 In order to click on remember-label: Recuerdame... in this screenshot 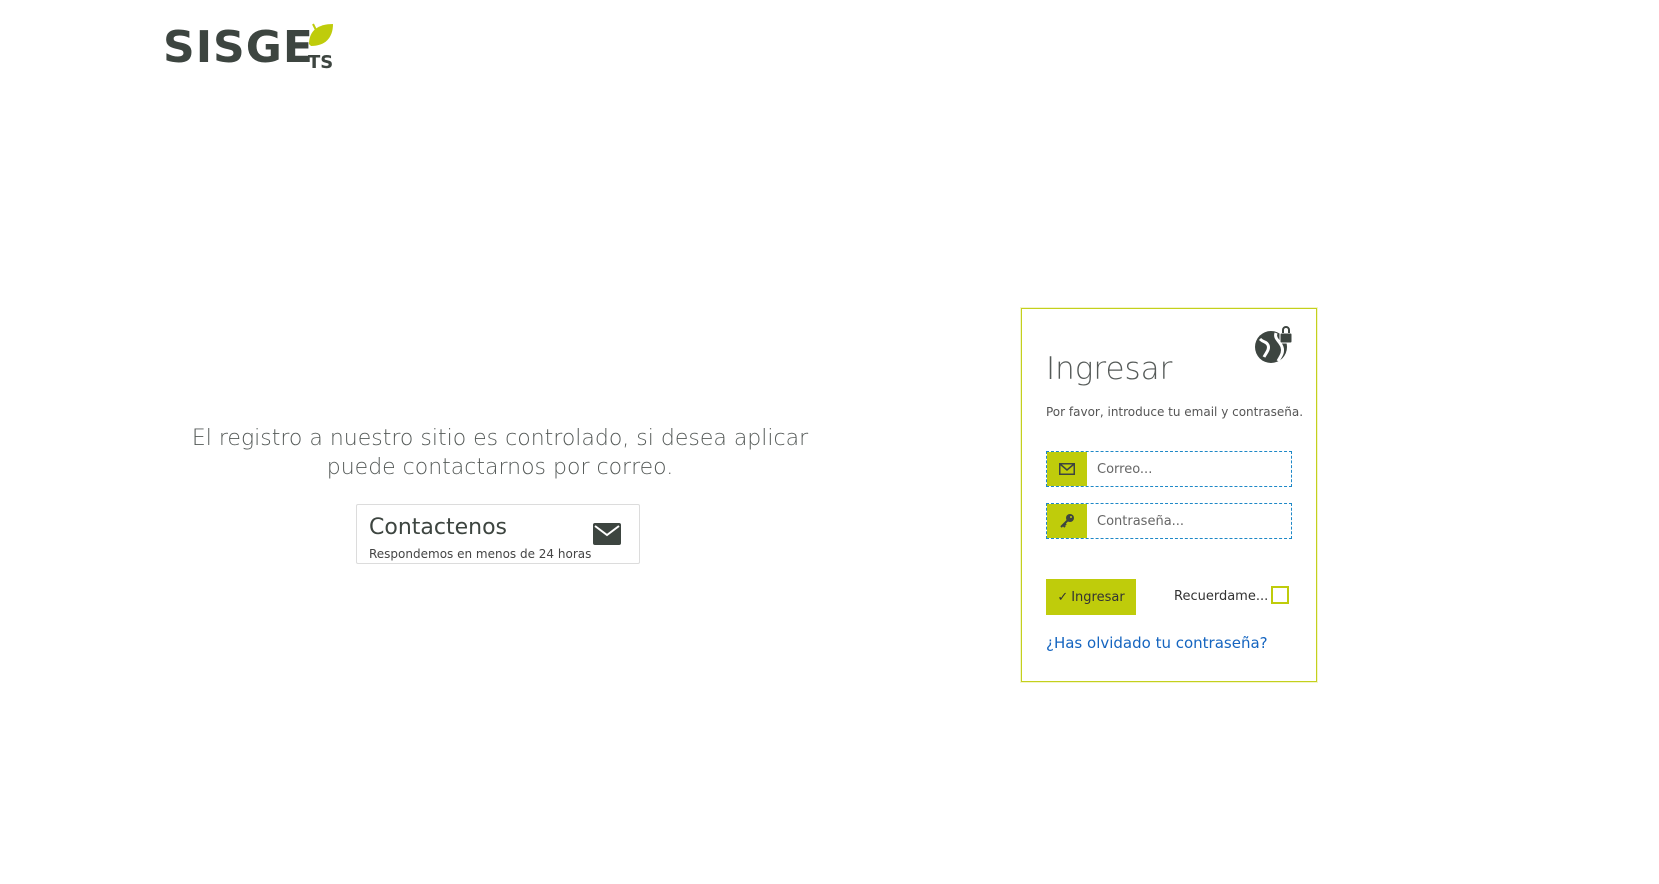, I will do `click(1221, 596)`.